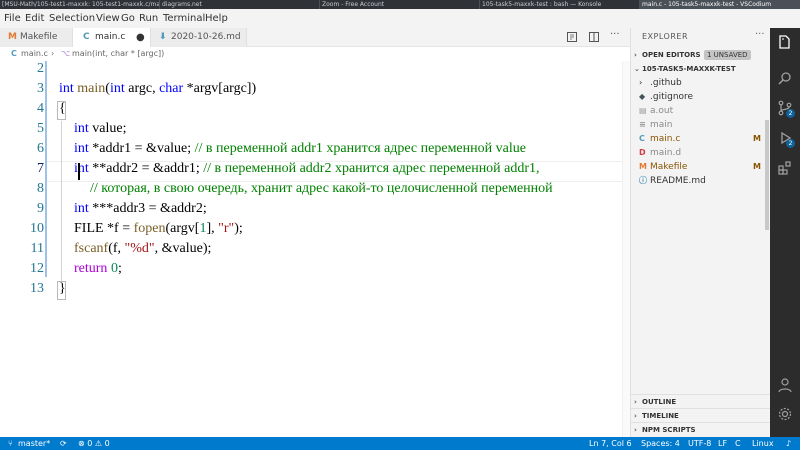  Describe the element at coordinates (108, 18) in the screenshot. I see `menu-view: View` at that location.